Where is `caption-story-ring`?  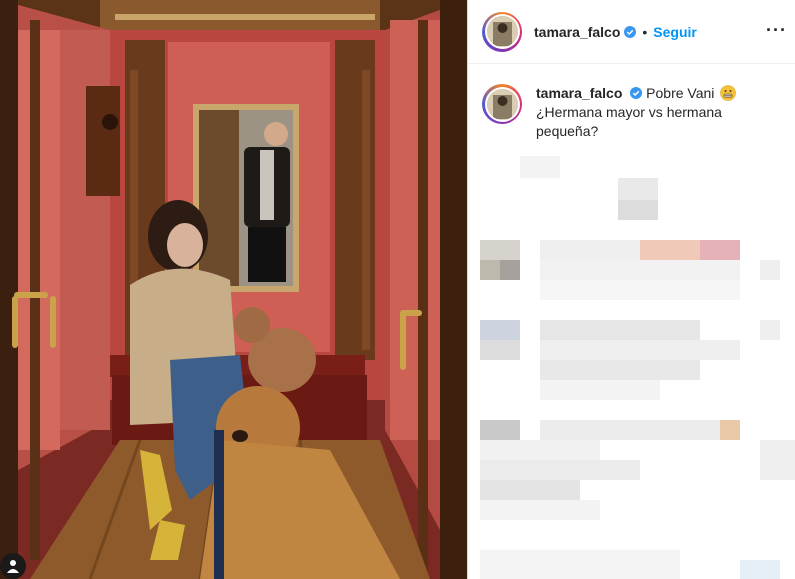 caption-story-ring is located at coordinates (502, 104).